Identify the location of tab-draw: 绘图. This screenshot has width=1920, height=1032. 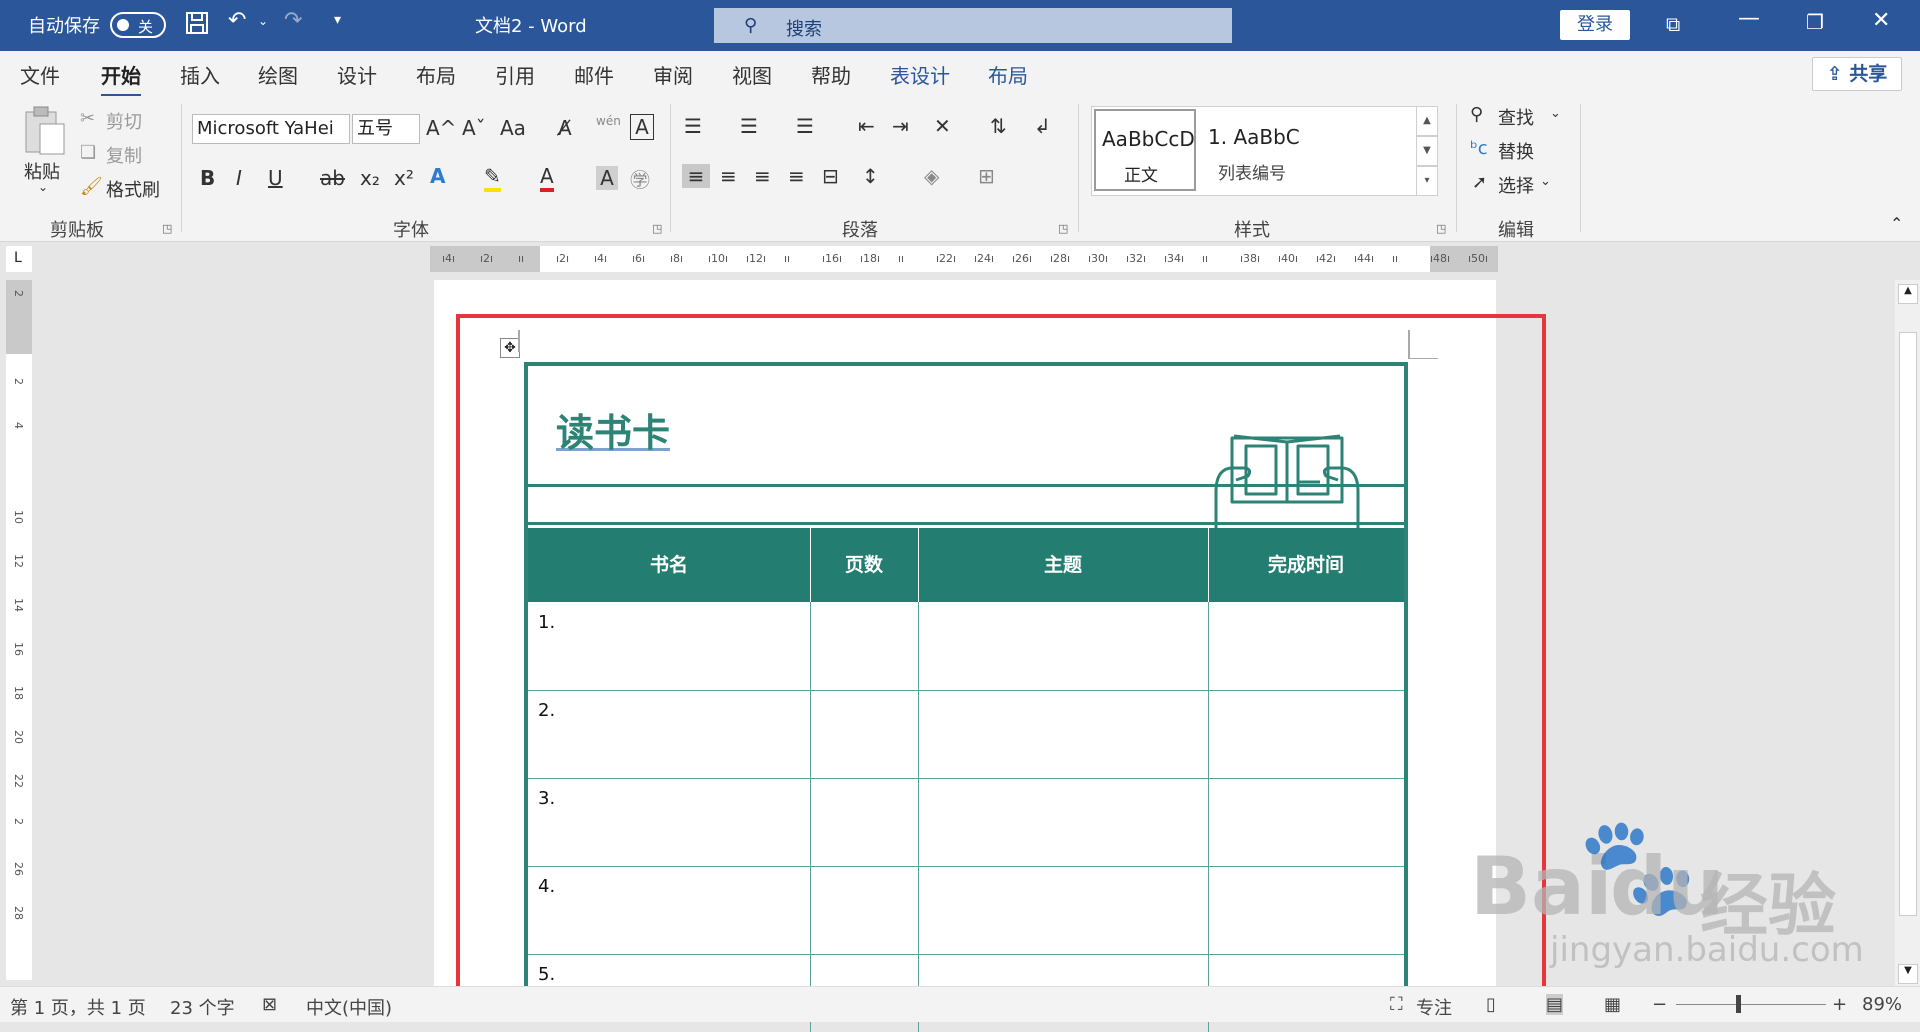
(278, 74).